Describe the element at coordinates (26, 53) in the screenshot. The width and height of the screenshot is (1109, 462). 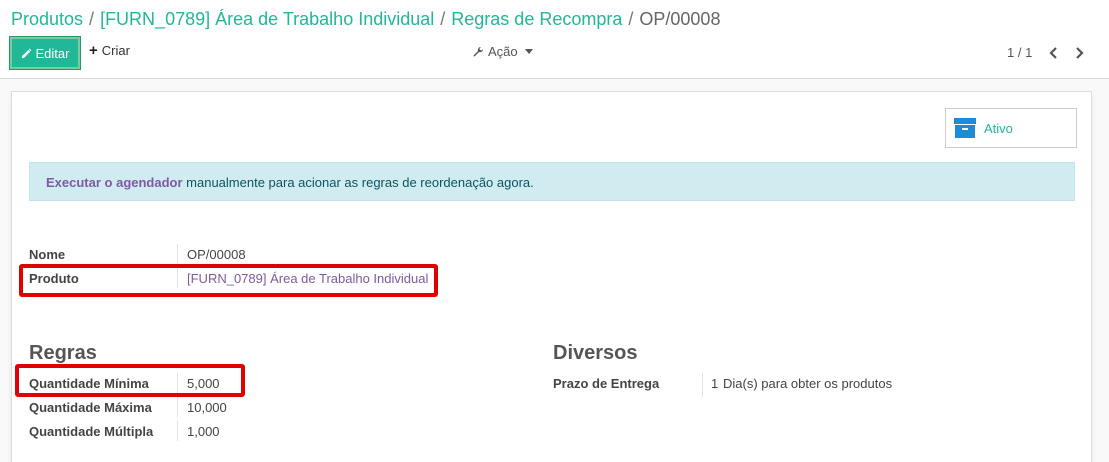
I see `pencil-icon` at that location.